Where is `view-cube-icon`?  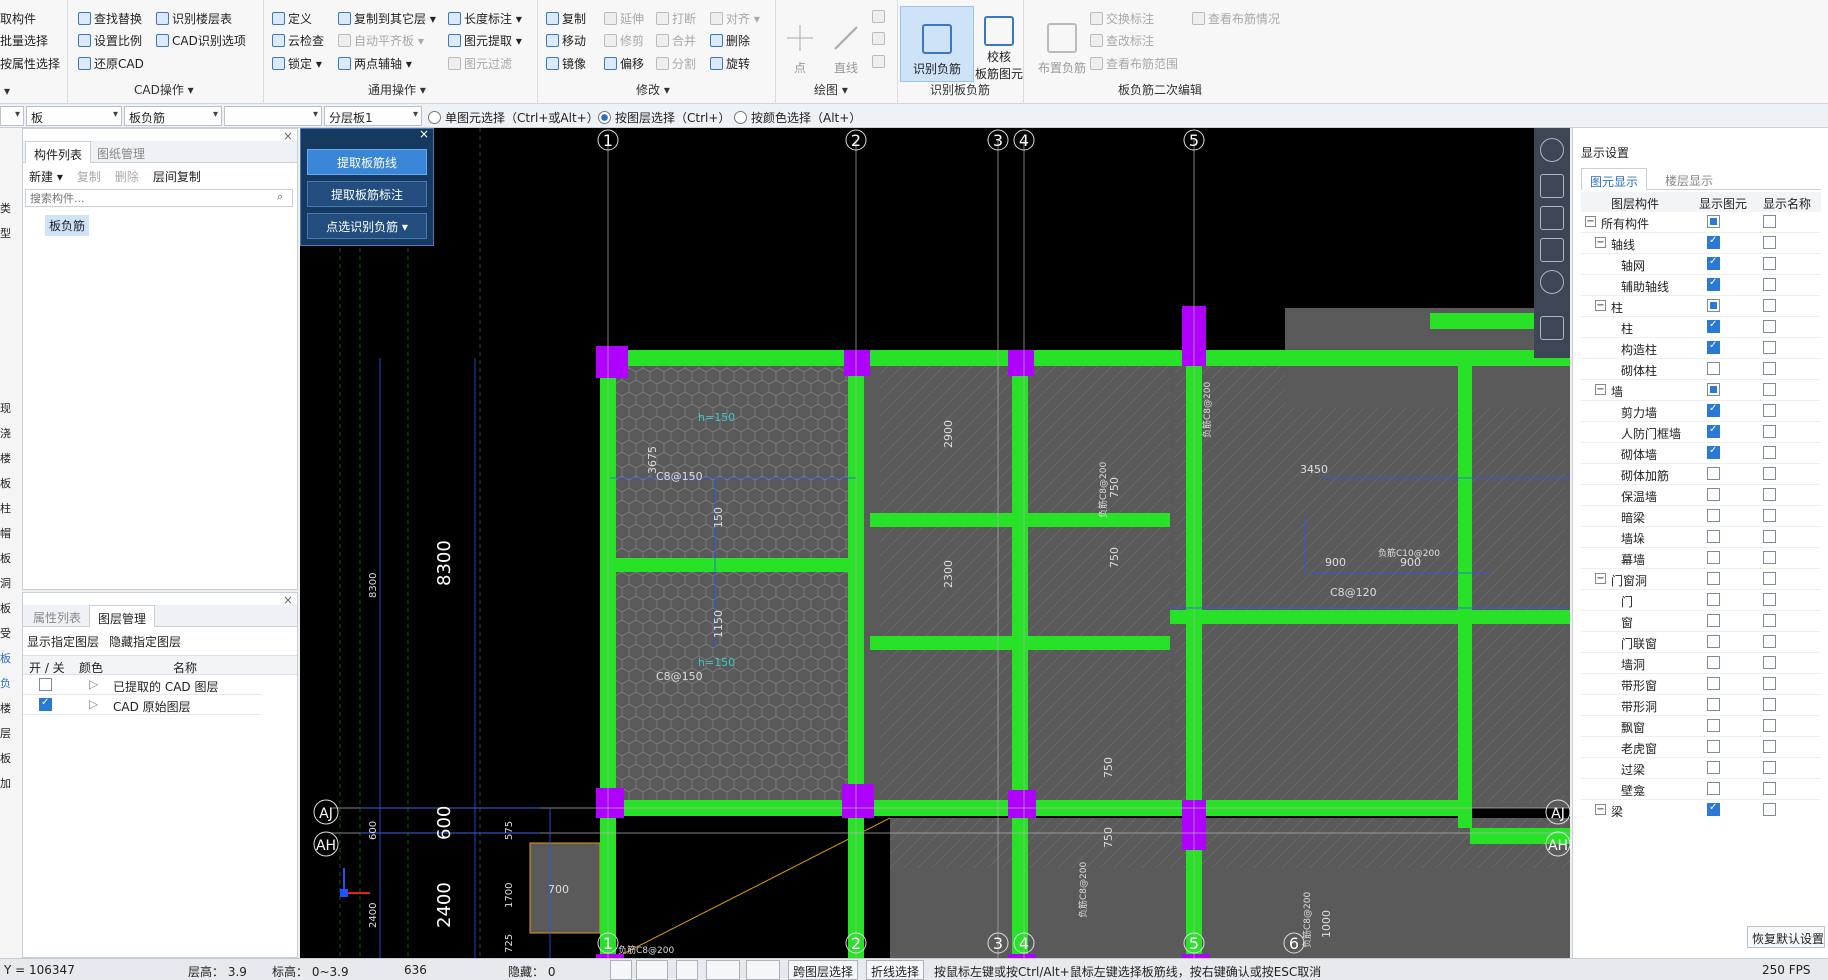
view-cube-icon is located at coordinates (1552, 218).